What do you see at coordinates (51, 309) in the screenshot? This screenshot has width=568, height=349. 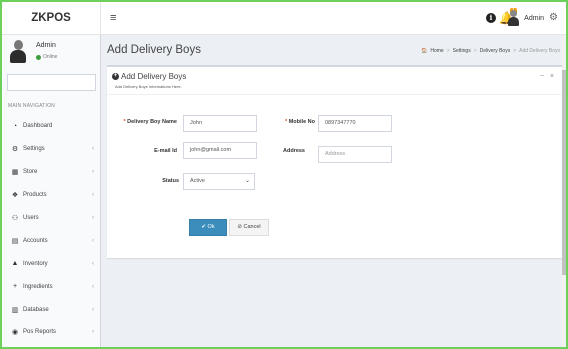 I see `sidebar-item-database: ▥ Database ‹` at bounding box center [51, 309].